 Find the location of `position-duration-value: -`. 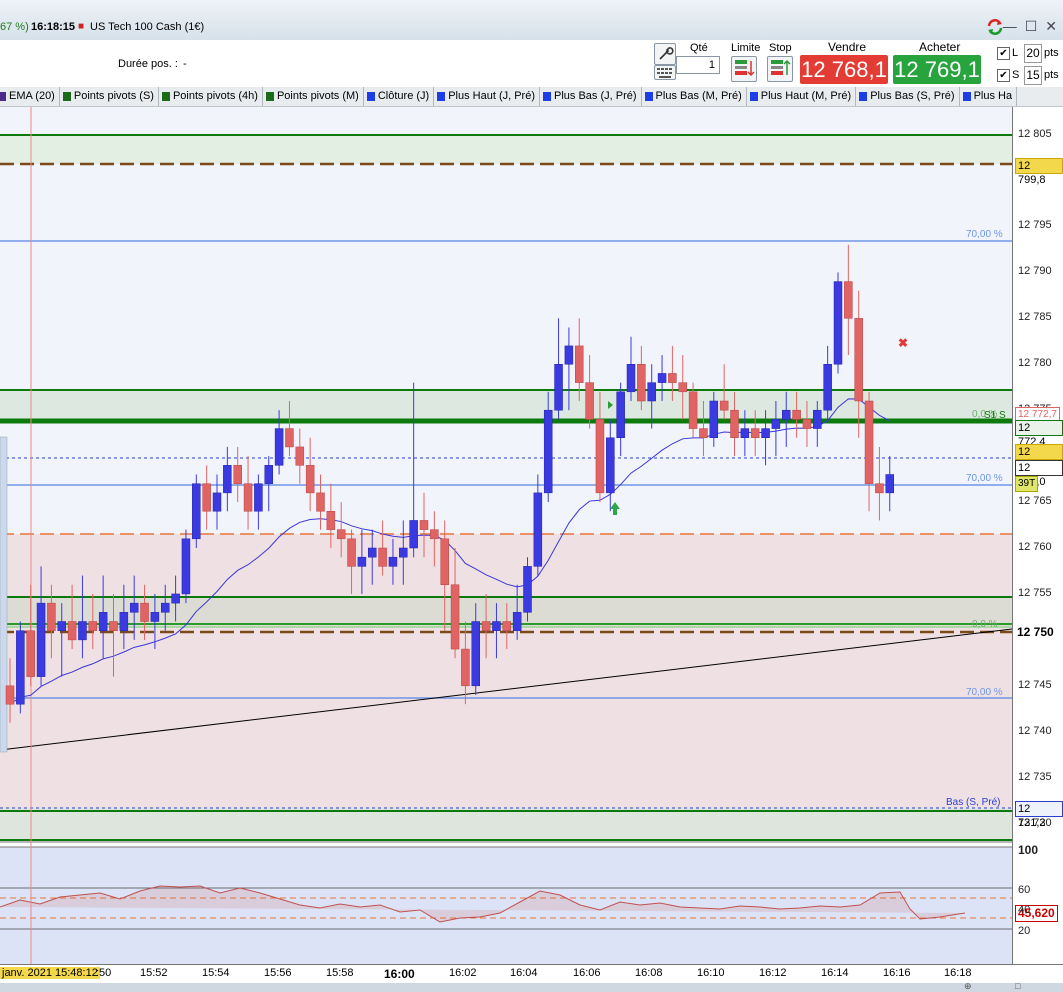

position-duration-value: - is located at coordinates (185, 64).